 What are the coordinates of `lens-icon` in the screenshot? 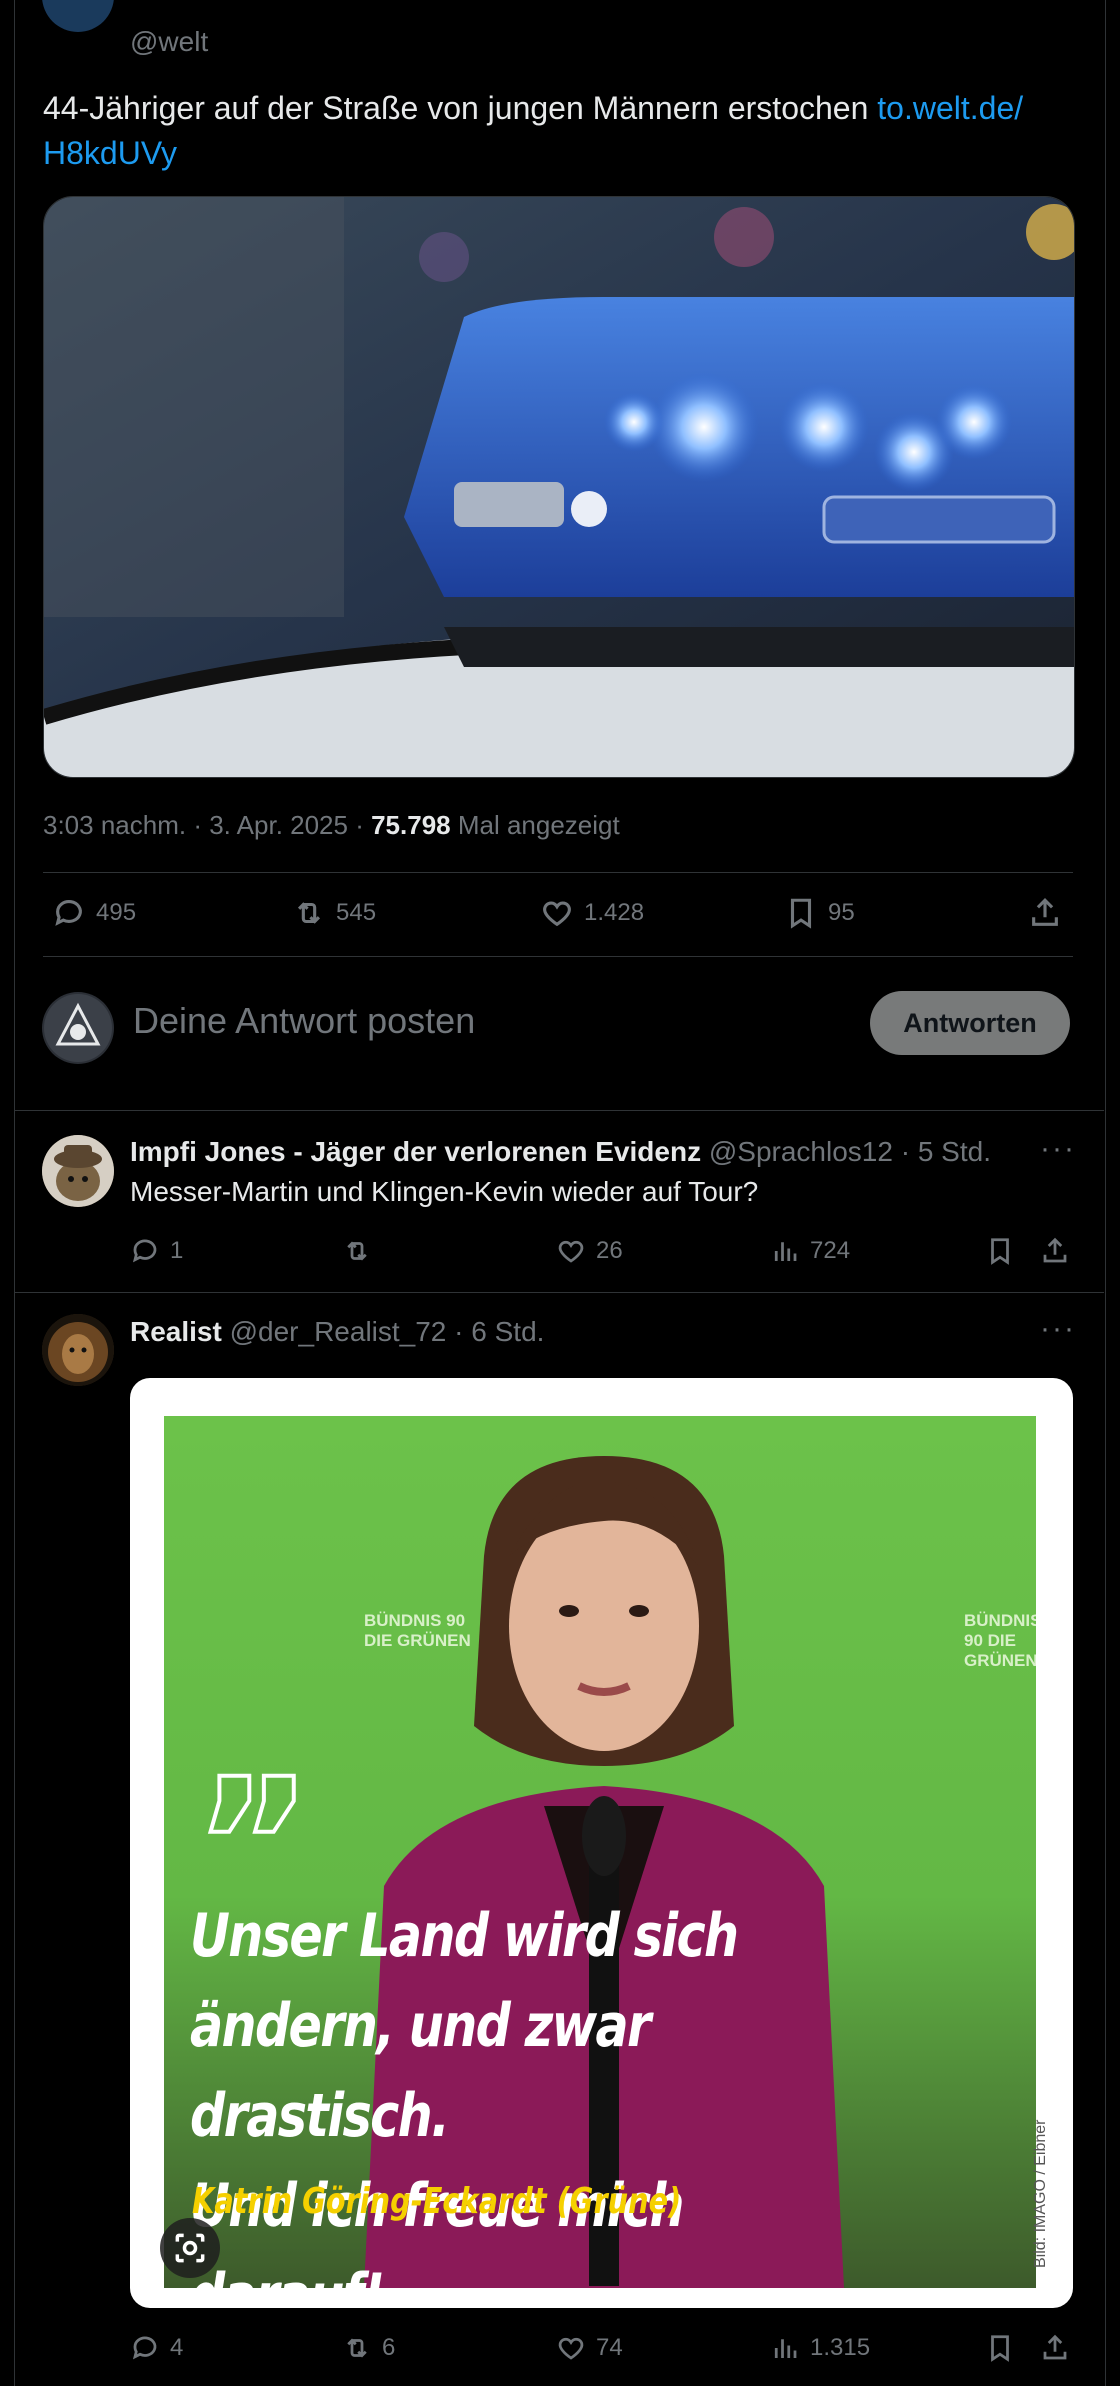 It's located at (190, 2248).